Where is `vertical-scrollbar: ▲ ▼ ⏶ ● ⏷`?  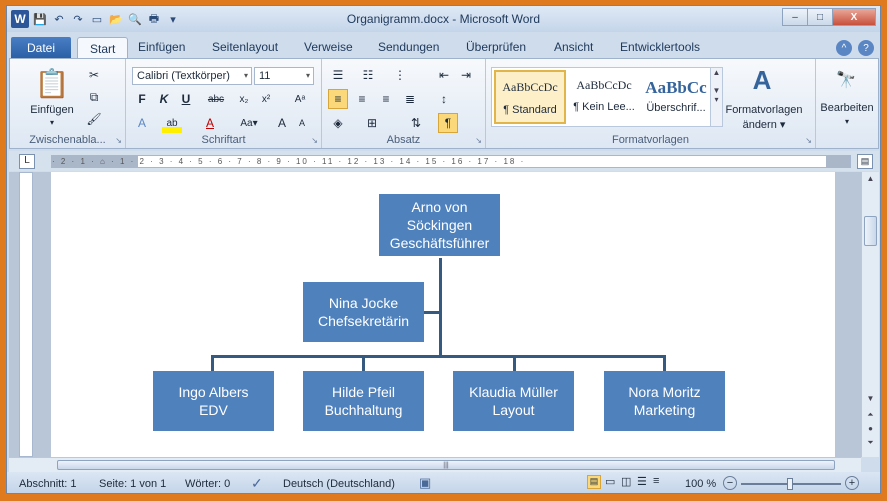
vertical-scrollbar: ▲ ▼ ⏶ ● ⏷ is located at coordinates (870, 314).